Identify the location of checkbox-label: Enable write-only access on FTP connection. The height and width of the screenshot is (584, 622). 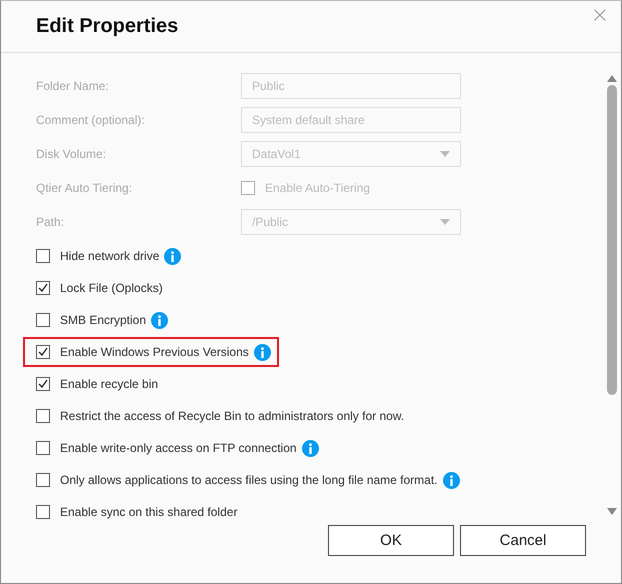
(178, 448).